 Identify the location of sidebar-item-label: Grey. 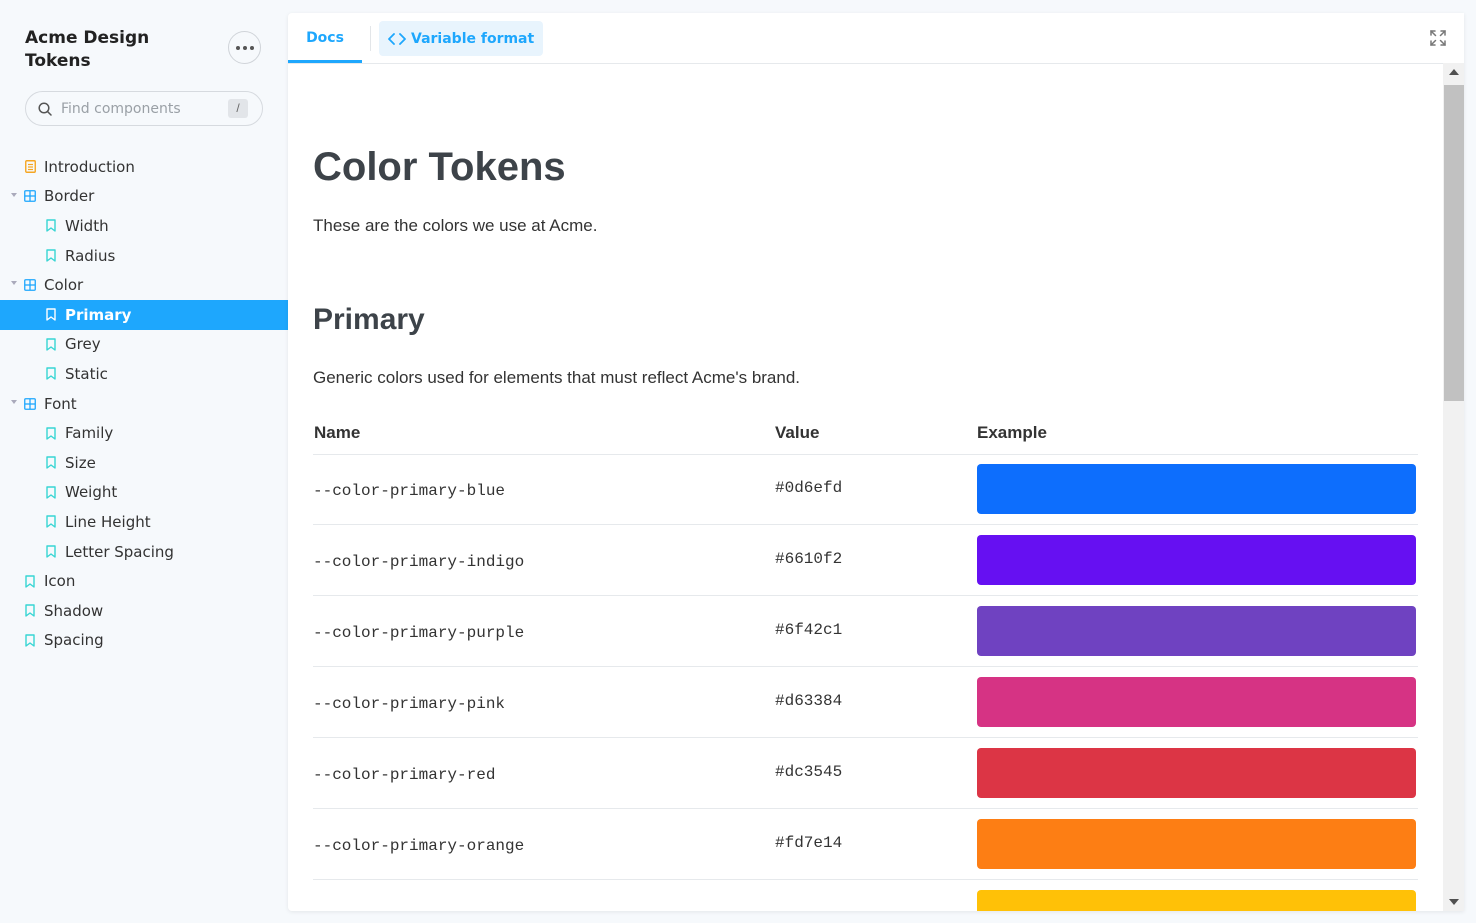
(83, 344).